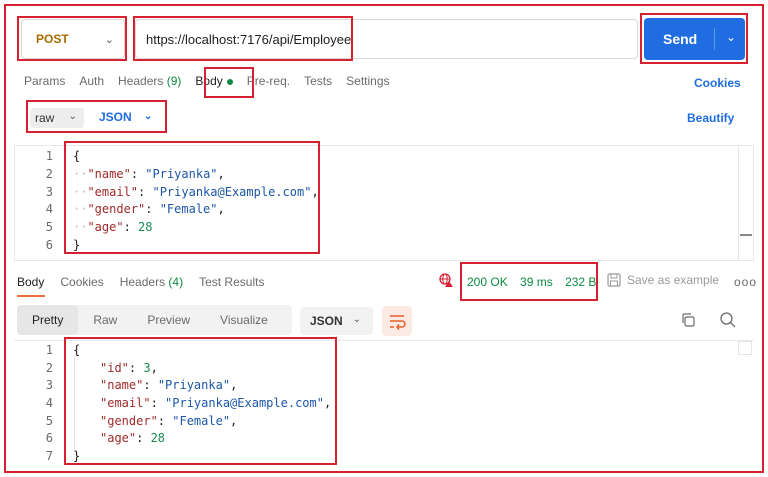  What do you see at coordinates (141, 81) in the screenshot?
I see `tab-headers-label: Headers` at bounding box center [141, 81].